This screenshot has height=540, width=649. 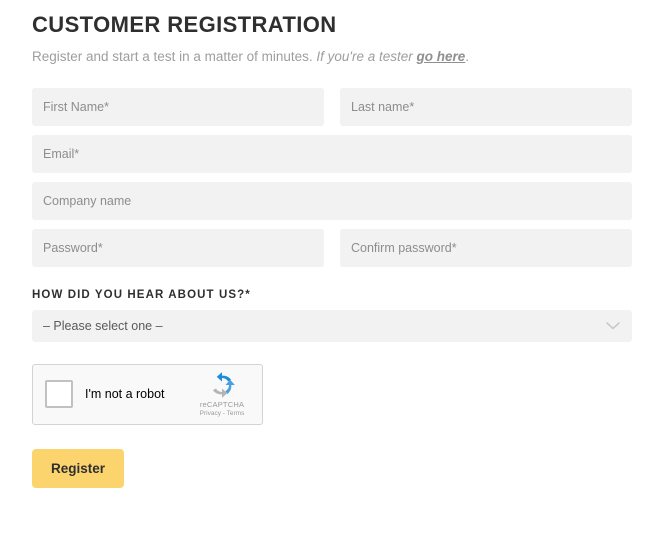 I want to click on email-row, so click(x=332, y=153).